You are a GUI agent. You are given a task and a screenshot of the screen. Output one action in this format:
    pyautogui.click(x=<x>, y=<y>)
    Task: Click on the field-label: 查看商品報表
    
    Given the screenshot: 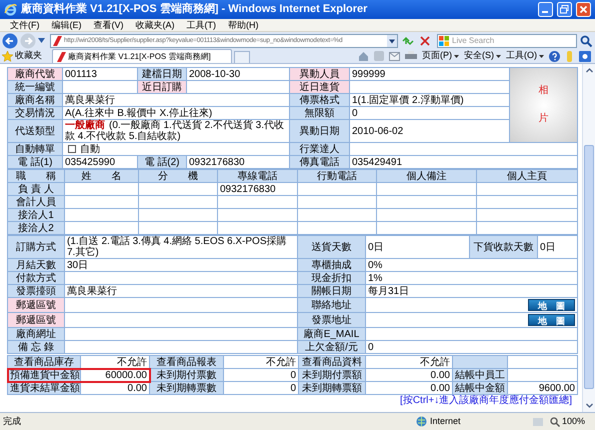 What is the action you would take?
    pyautogui.click(x=187, y=362)
    